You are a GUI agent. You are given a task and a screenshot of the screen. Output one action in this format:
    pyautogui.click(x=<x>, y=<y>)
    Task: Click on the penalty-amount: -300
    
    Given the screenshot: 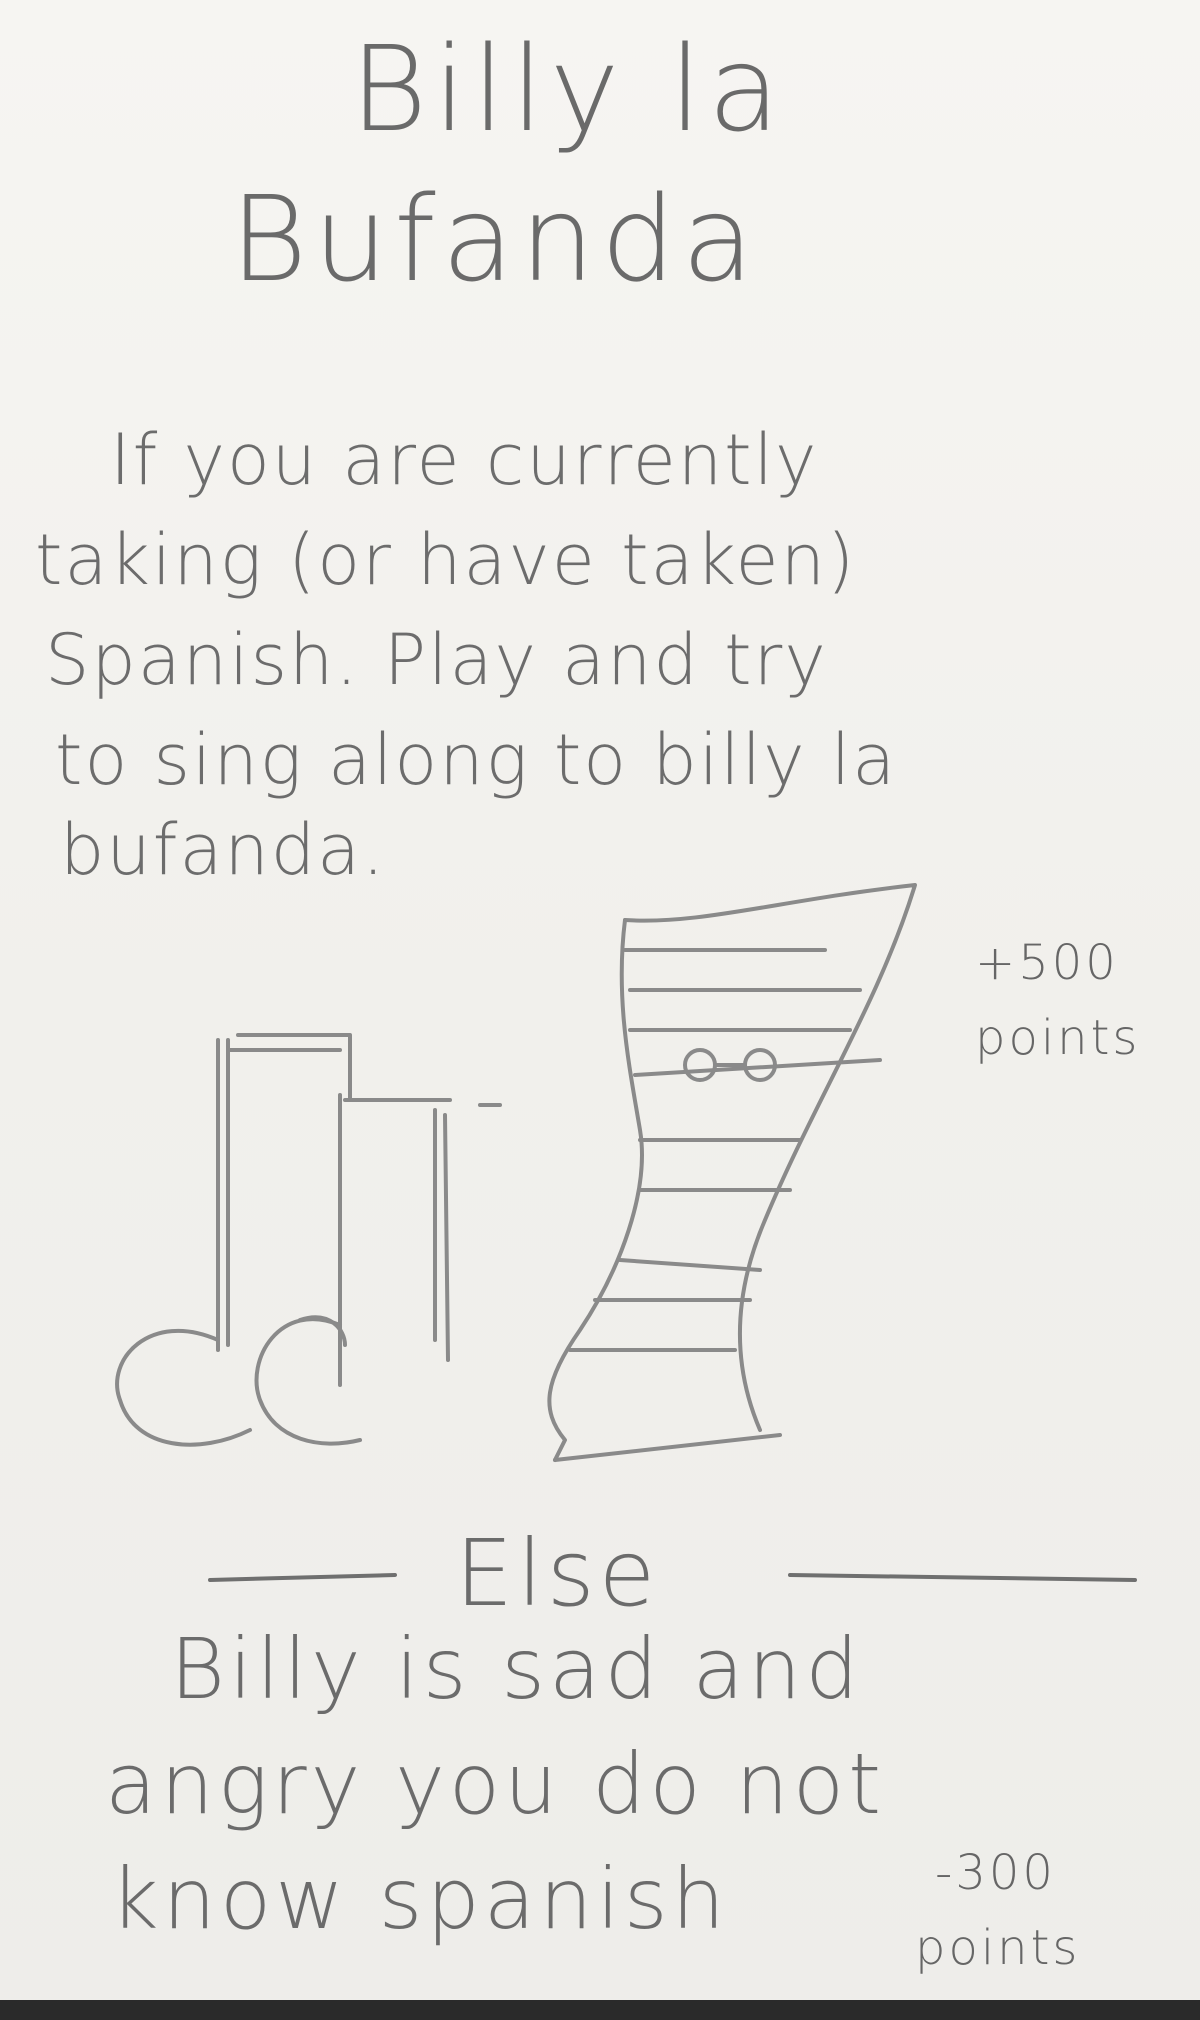 What is the action you would take?
    pyautogui.click(x=995, y=1873)
    